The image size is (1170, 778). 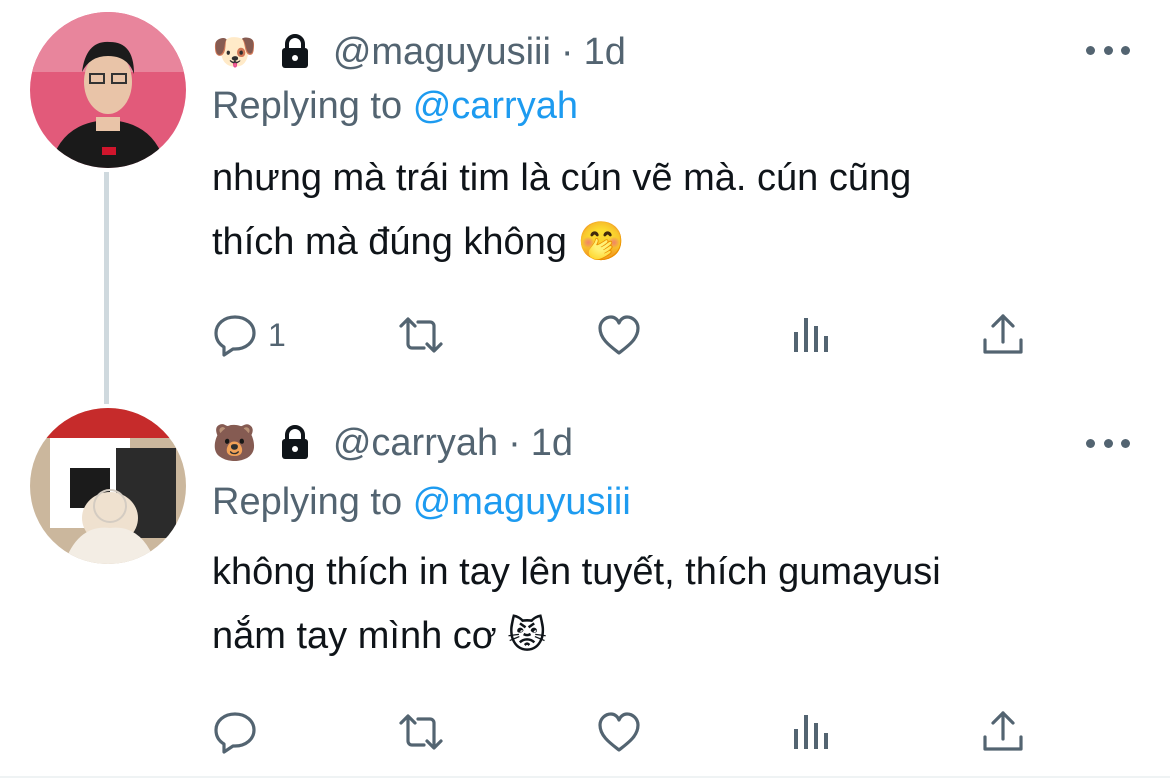 I want to click on tweet-text-line-2: nắm tay mình cơ 😾, so click(x=379, y=636).